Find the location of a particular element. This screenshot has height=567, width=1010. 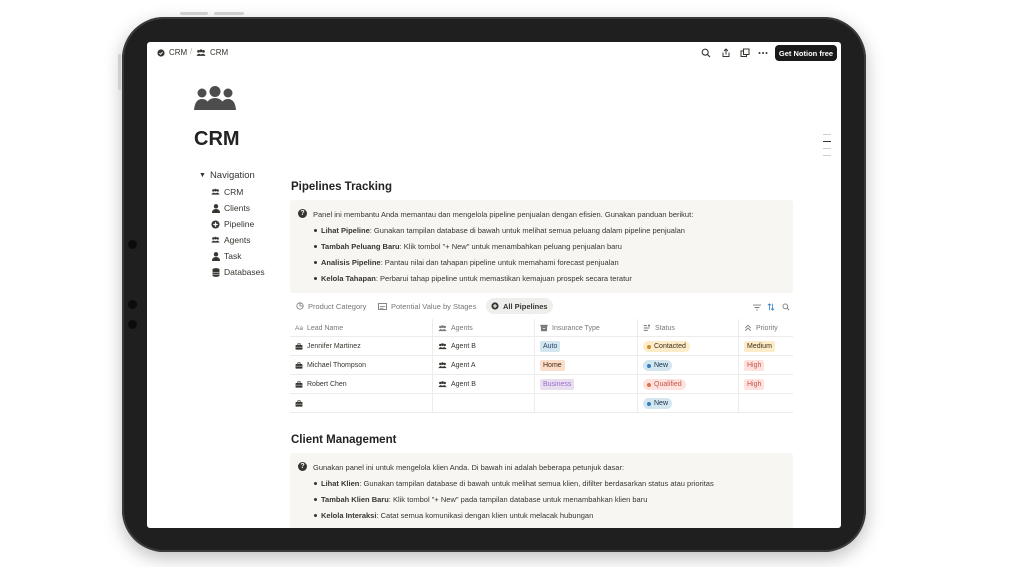

people-group-icon is located at coordinates (215, 101).